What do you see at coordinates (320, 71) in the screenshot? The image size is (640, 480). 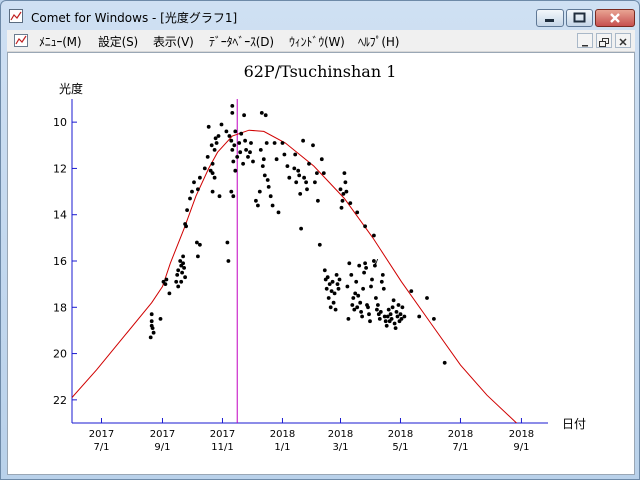 I see `chart-title: 62P/Tsuchinshan 1` at bounding box center [320, 71].